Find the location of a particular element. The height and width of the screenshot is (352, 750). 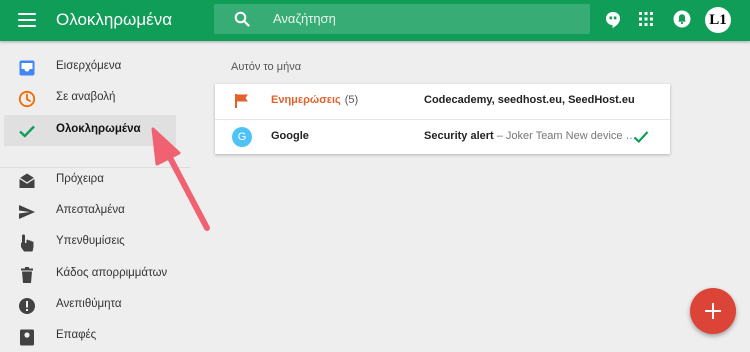

inbox-icon is located at coordinates (27, 68).